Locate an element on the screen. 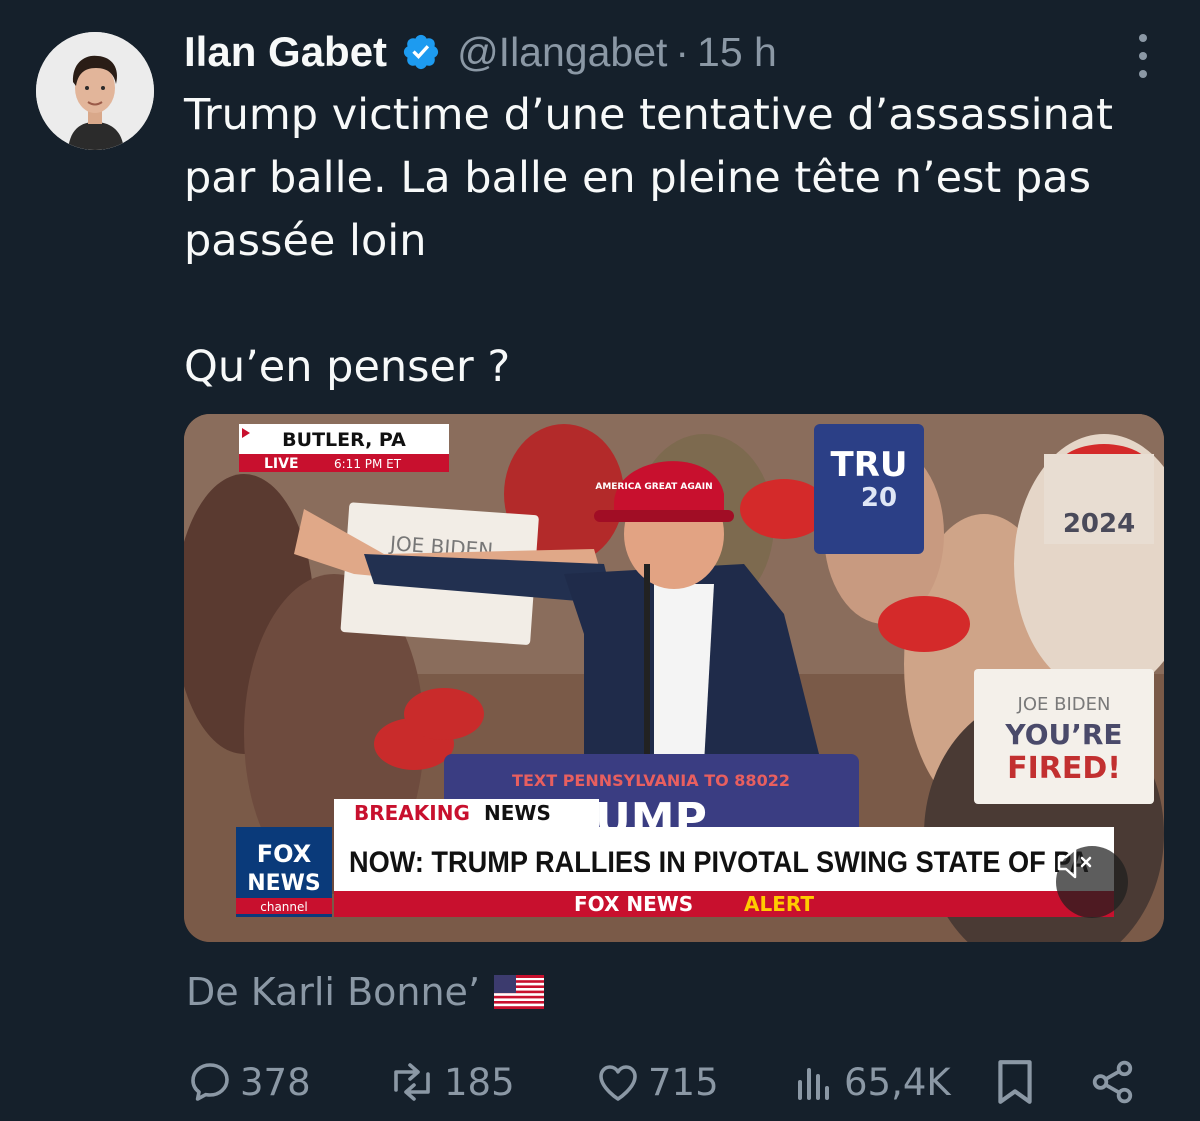  repost-icon is located at coordinates (412, 1082).